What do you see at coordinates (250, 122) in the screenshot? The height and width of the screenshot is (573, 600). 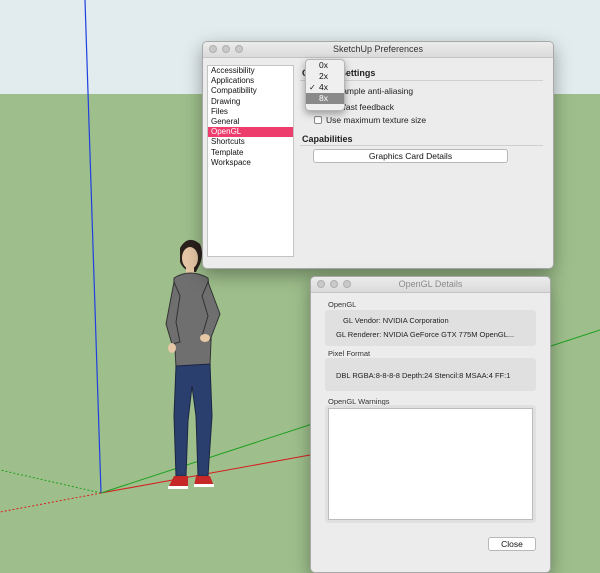 I see `category-item-general: General` at bounding box center [250, 122].